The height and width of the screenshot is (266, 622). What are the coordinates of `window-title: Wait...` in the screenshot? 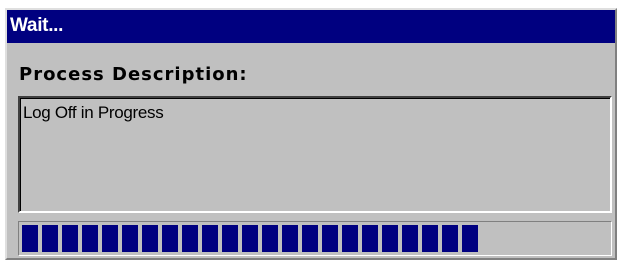 It's located at (37, 25).